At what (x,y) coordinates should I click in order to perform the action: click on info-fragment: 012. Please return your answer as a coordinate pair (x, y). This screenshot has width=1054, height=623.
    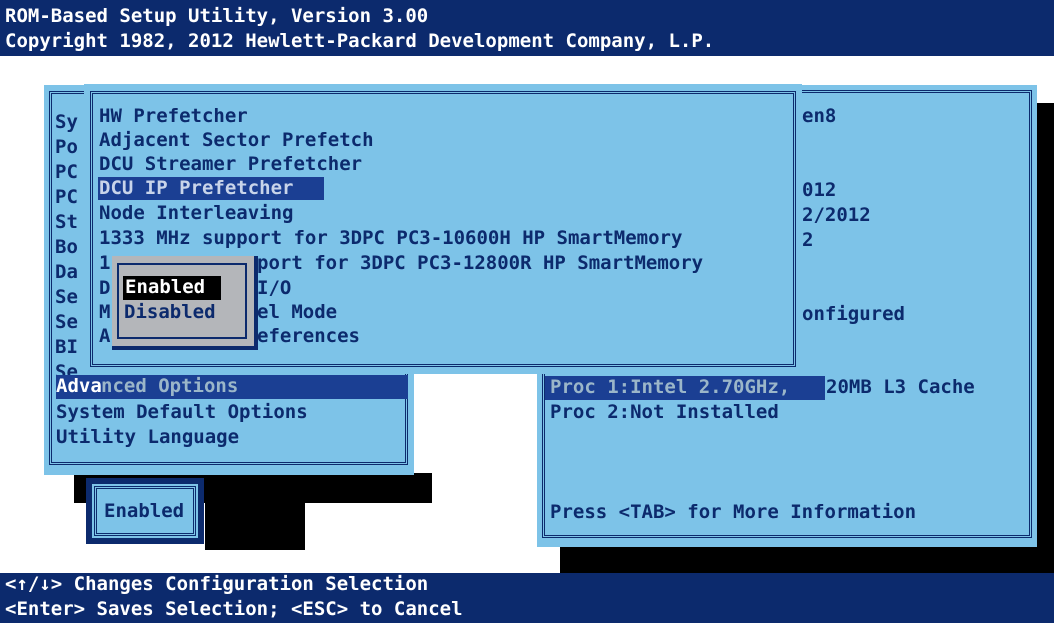
    Looking at the image, I should click on (819, 190).